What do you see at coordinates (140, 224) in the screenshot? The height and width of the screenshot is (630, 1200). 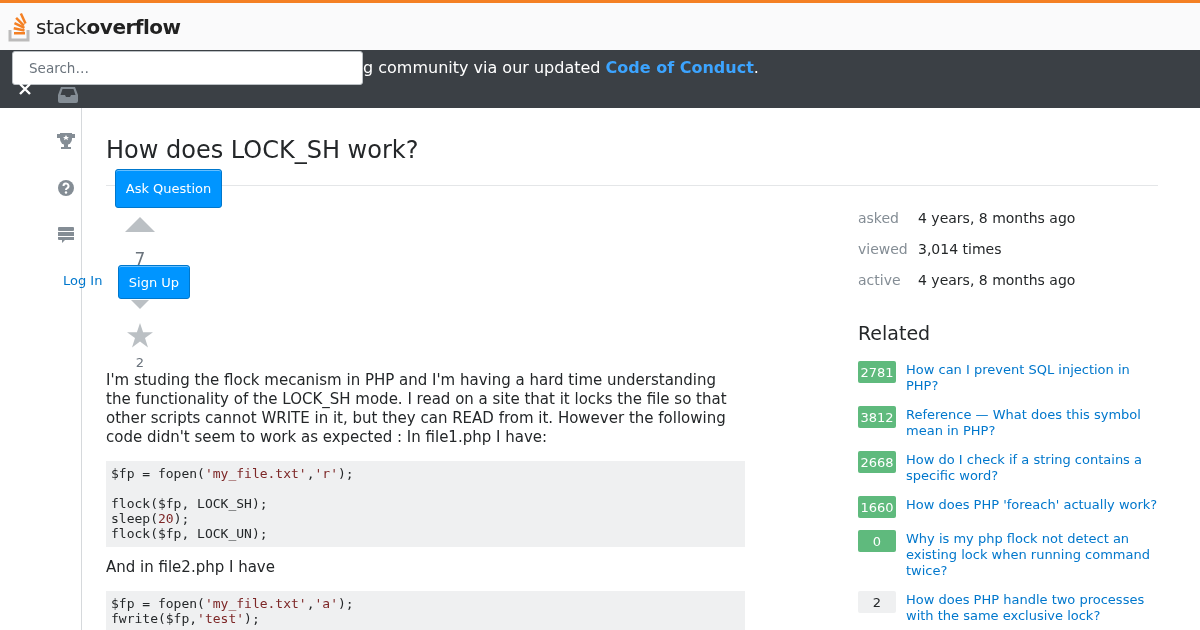 I see `upvote-icon` at bounding box center [140, 224].